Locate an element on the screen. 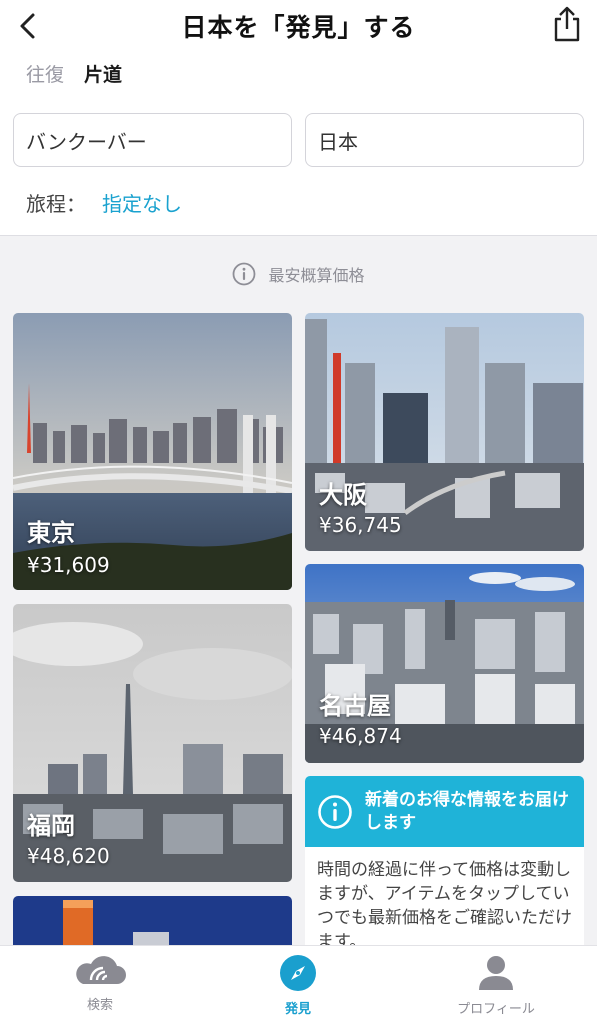  destination-card-osaka: 大阪 ¥36,745 is located at coordinates (444, 432).